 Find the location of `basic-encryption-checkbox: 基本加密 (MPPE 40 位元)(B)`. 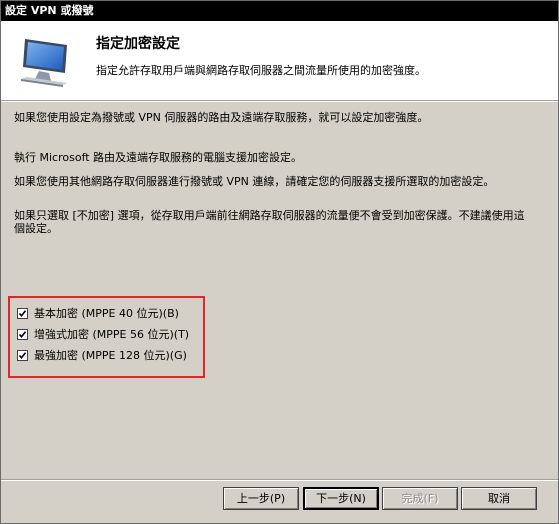

basic-encryption-checkbox: 基本加密 (MPPE 40 位元)(B) is located at coordinates (98, 313).